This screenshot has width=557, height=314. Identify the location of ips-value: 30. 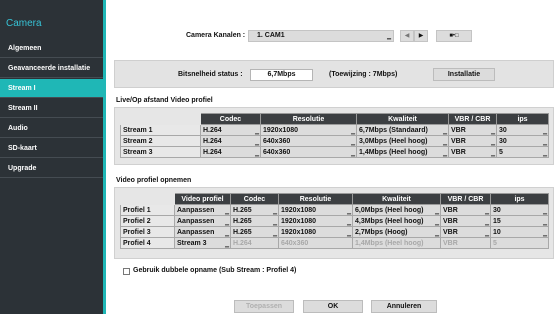
(503, 141).